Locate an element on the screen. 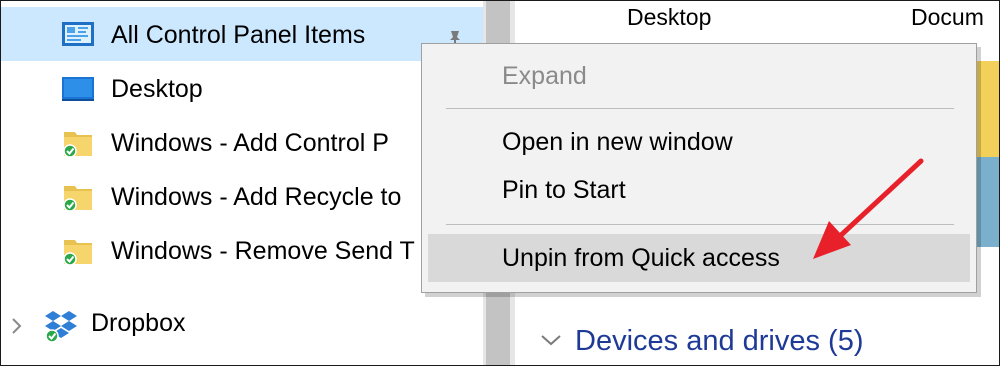 The width and height of the screenshot is (1000, 366). dropbox-icon is located at coordinates (61, 327).